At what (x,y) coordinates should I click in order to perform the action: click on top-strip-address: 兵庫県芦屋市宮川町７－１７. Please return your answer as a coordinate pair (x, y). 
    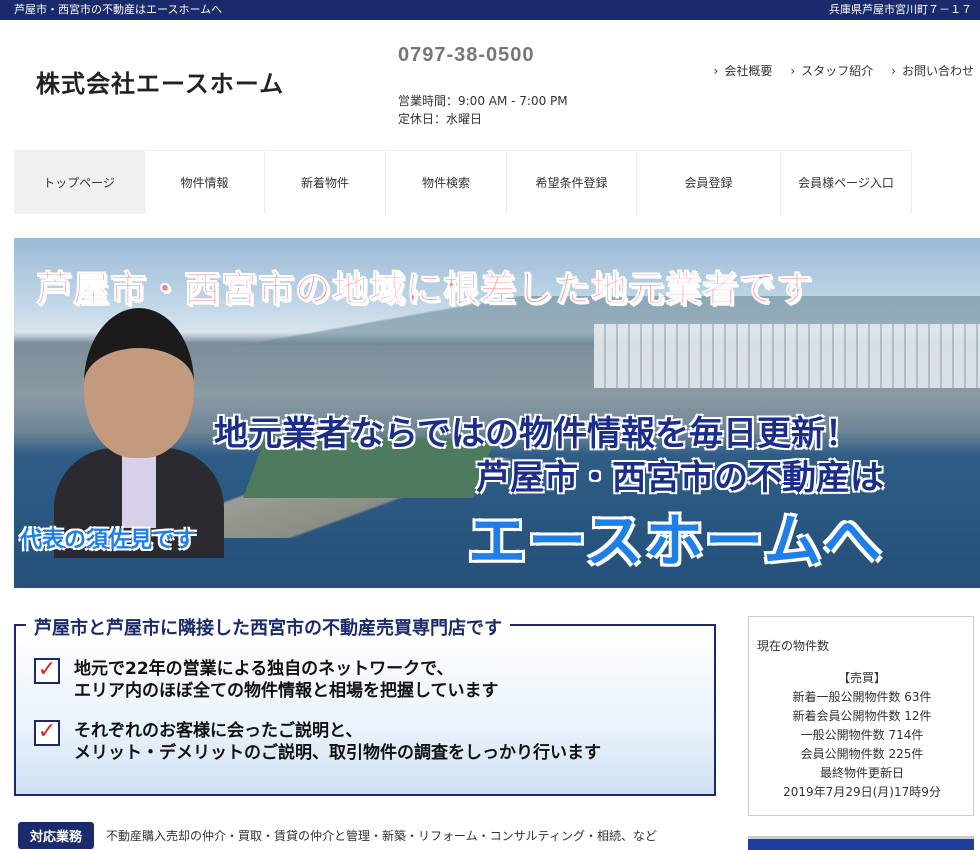
    Looking at the image, I should click on (900, 9).